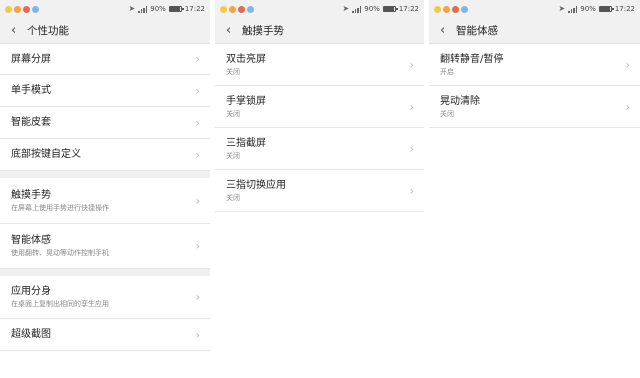 The height and width of the screenshot is (378, 640). What do you see at coordinates (60, 207) in the screenshot?
I see `item-subtitle: 在屏幕上使用手势进行快捷操作` at bounding box center [60, 207].